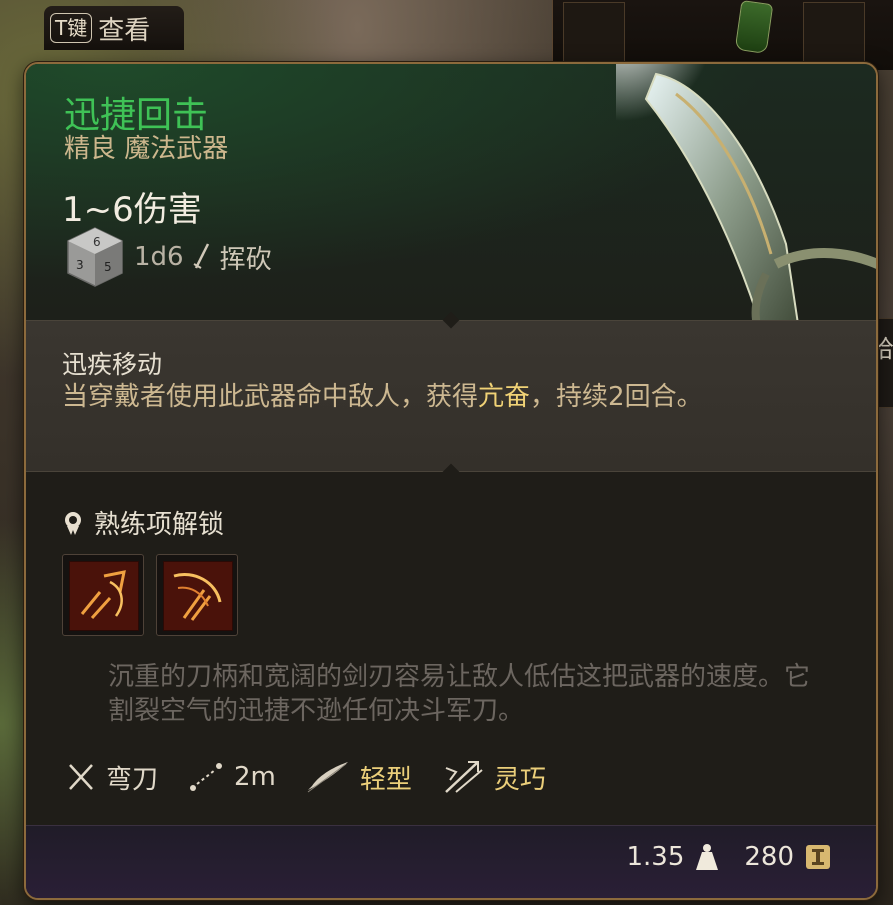  I want to click on feather-icon, so click(327, 777).